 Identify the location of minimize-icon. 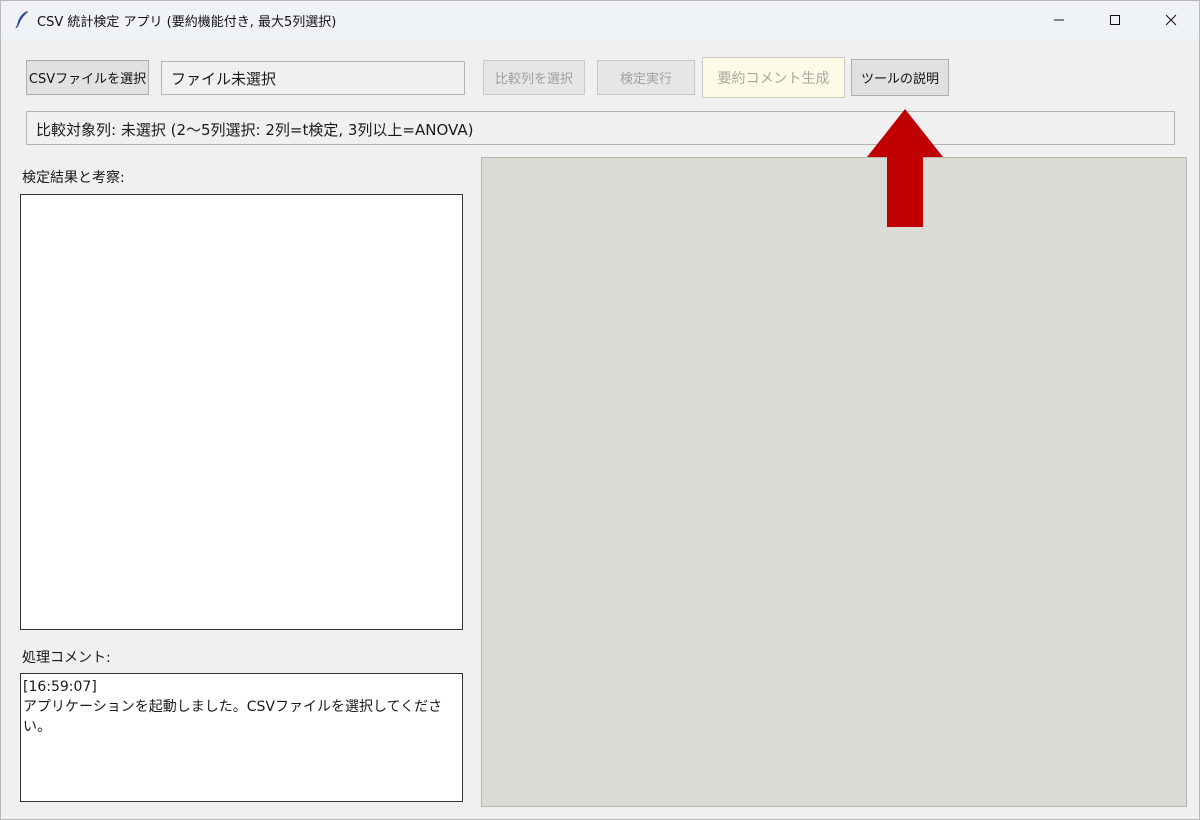
(1059, 19).